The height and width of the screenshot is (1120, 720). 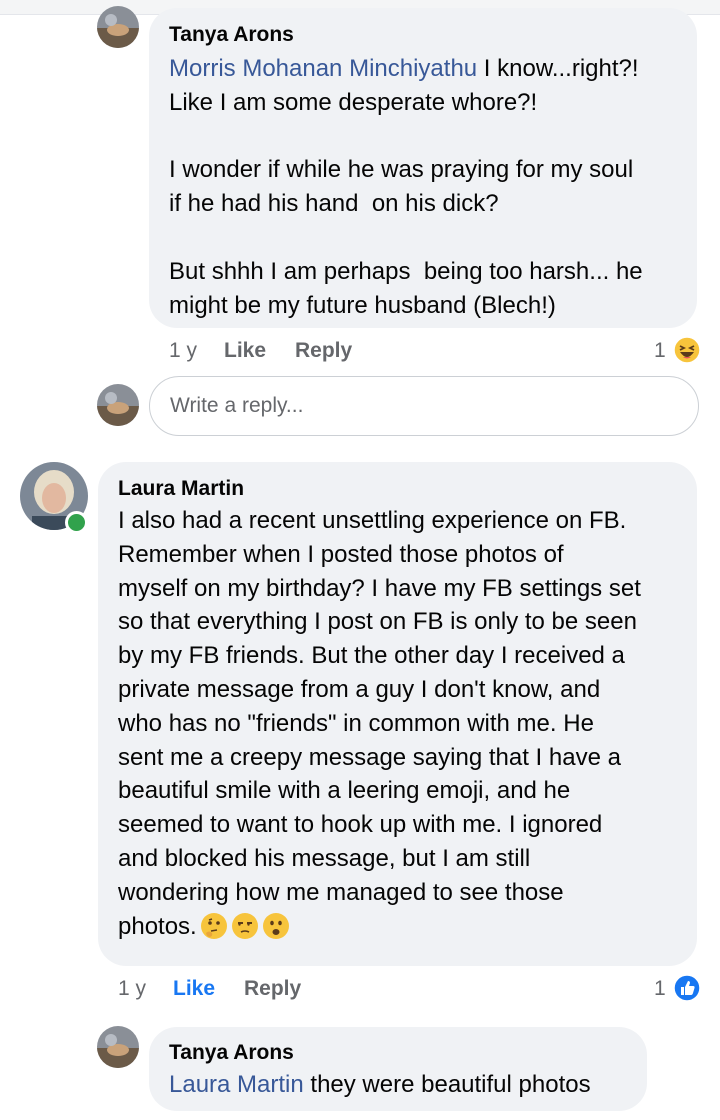 I want to click on online-status-indicator, so click(x=76, y=522).